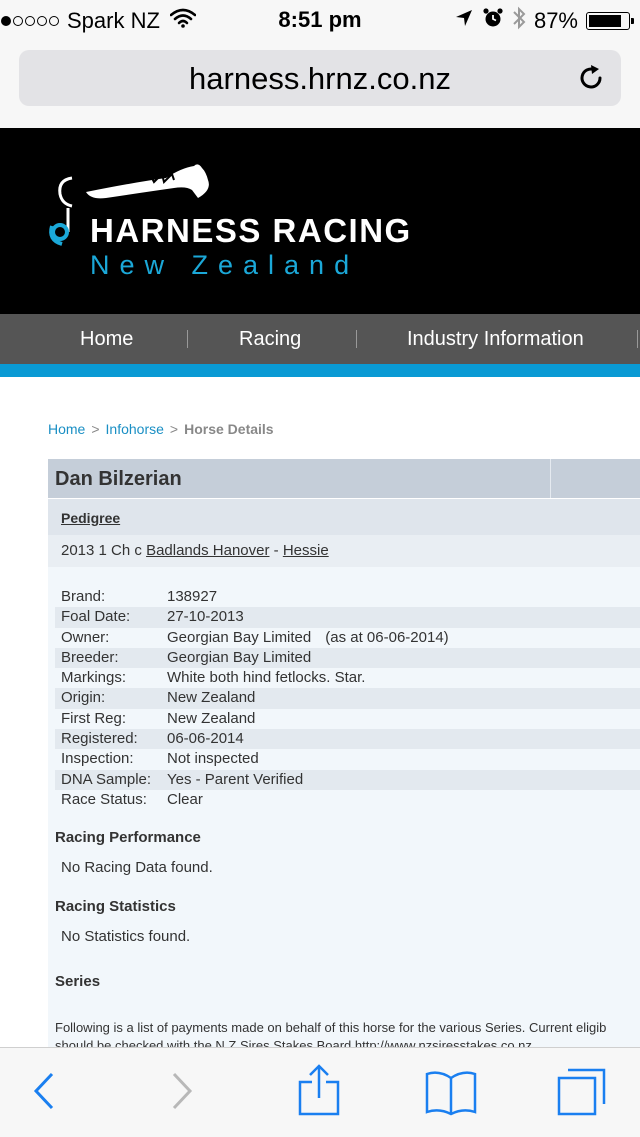 The height and width of the screenshot is (1137, 640). I want to click on detail-label: Markings:, so click(94, 678).